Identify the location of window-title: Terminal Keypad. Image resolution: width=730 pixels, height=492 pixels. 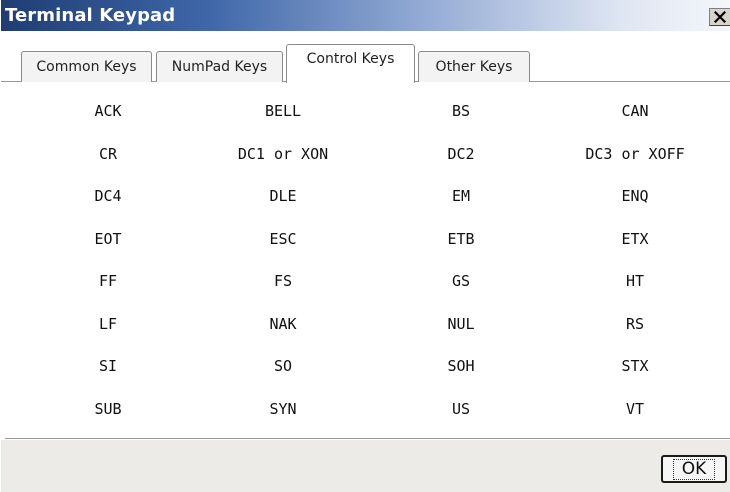
(90, 15).